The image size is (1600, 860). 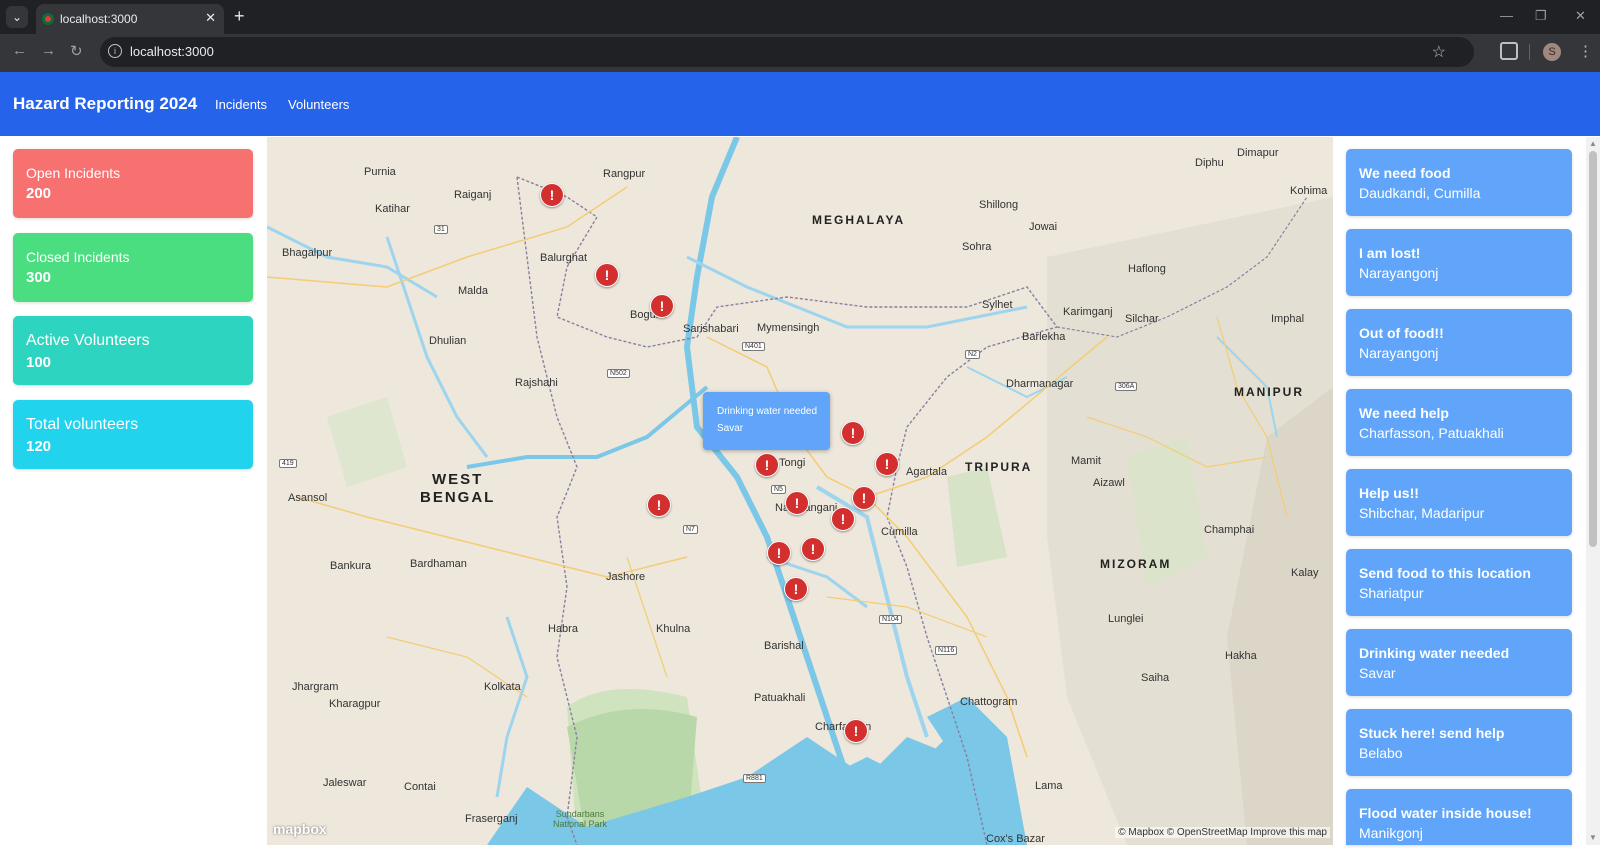 I want to click on map-label-place: Cumilla, so click(x=899, y=532).